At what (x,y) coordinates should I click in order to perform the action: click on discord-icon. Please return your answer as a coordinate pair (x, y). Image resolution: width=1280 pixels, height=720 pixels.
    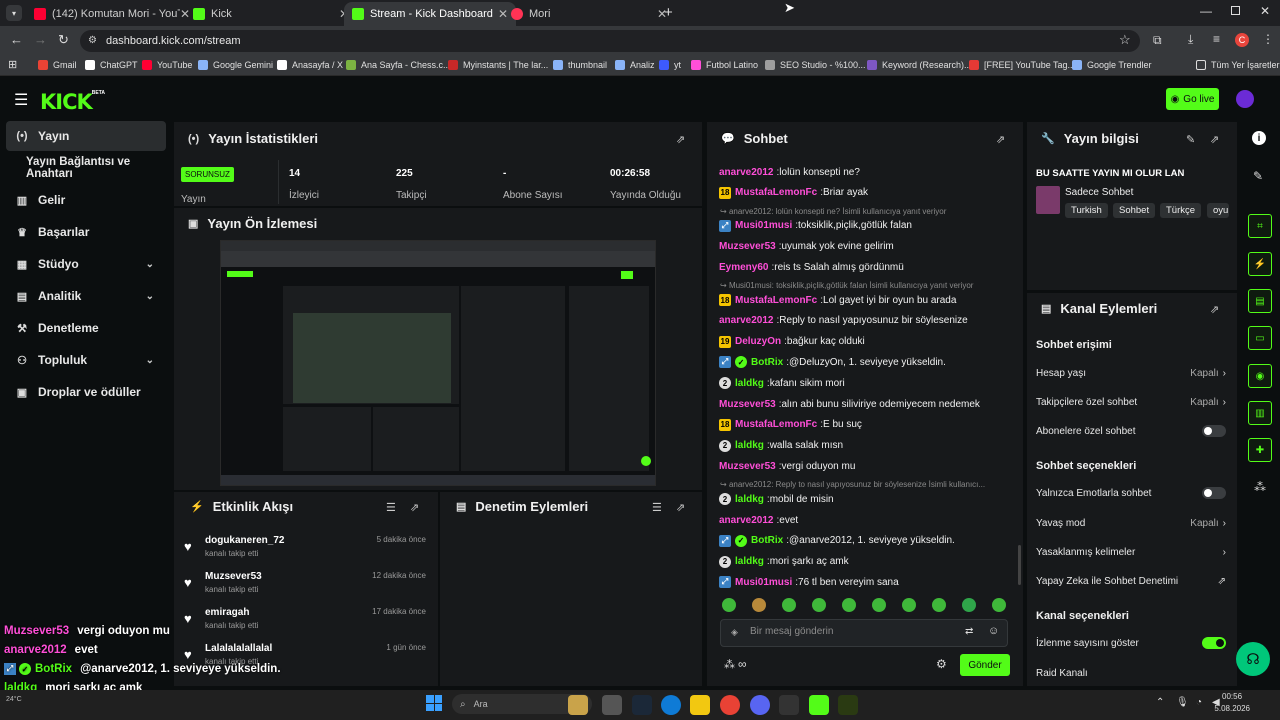
    Looking at the image, I should click on (760, 705).